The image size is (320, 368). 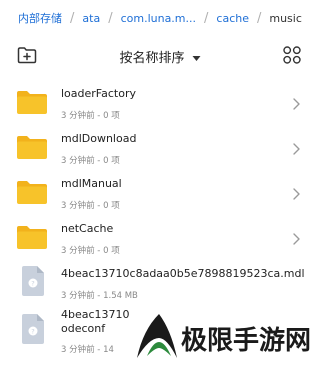 I want to click on caret-down-icon, so click(x=196, y=56).